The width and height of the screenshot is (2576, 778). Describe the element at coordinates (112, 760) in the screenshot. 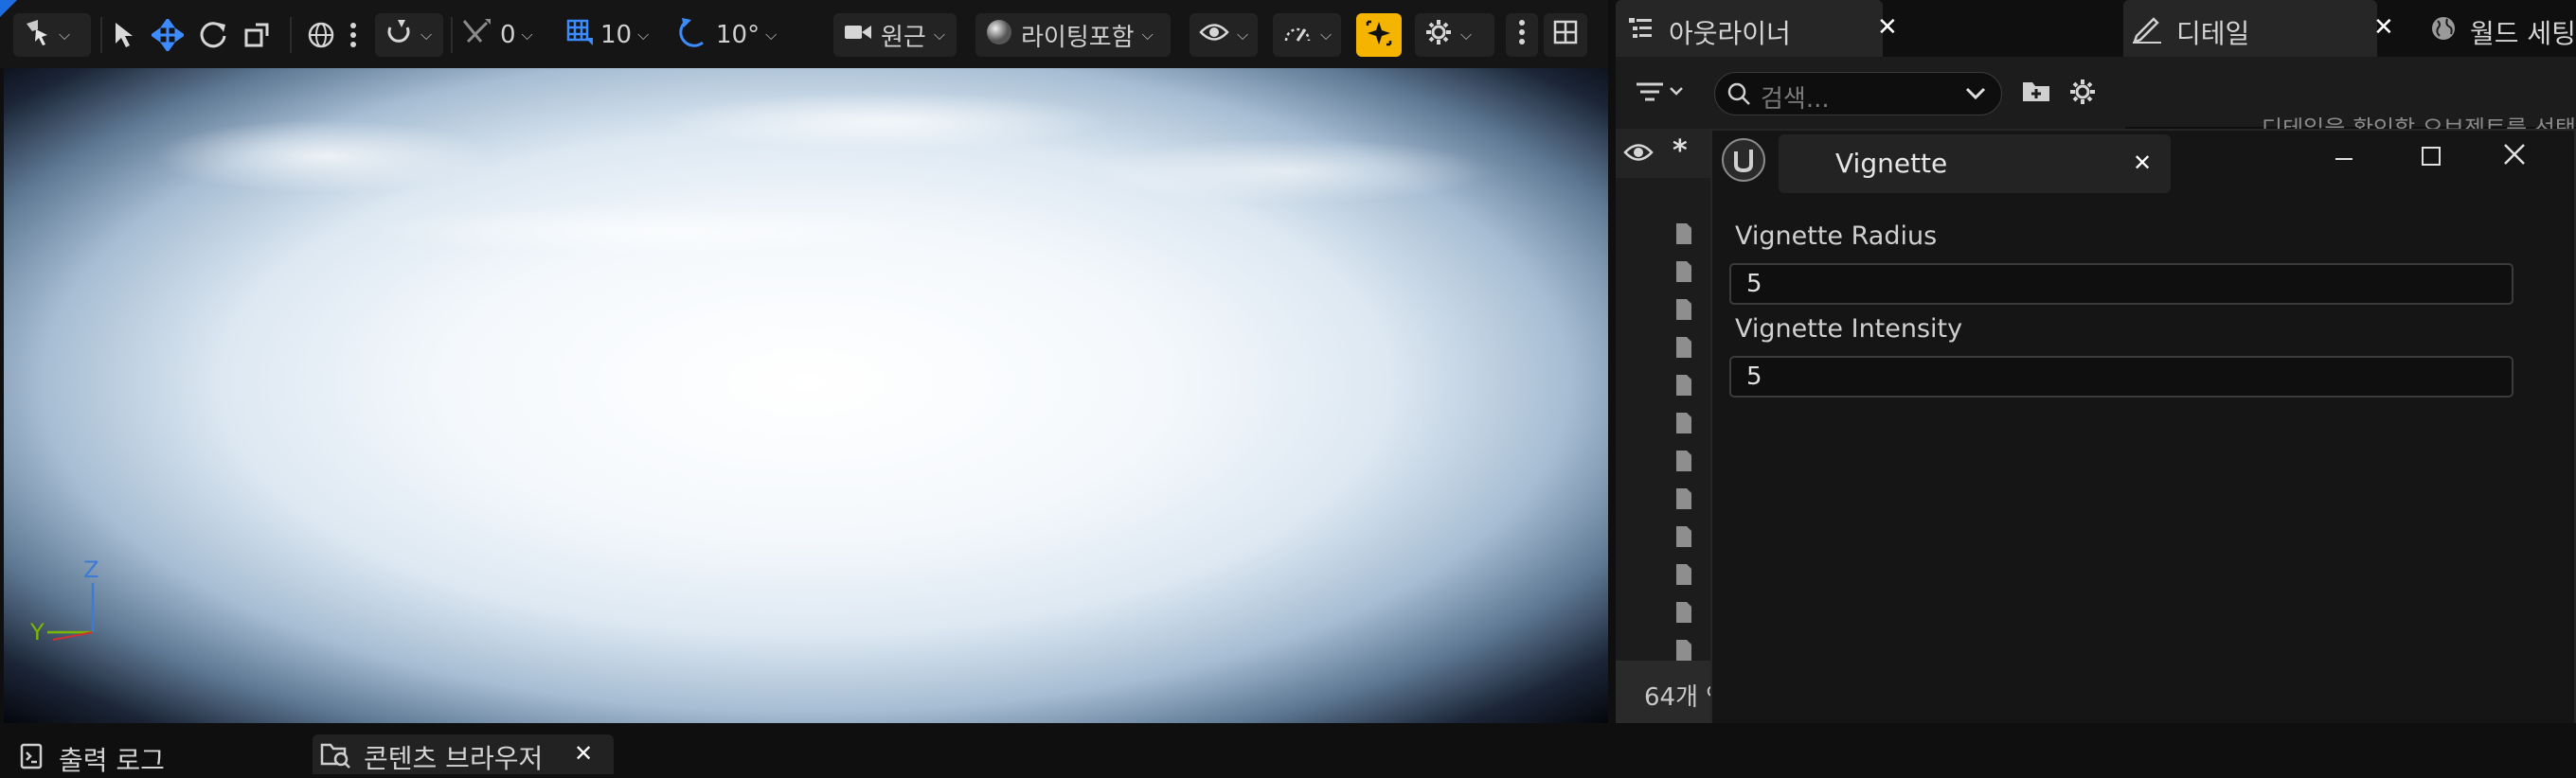

I see `output-log-label: 출력 로그` at that location.